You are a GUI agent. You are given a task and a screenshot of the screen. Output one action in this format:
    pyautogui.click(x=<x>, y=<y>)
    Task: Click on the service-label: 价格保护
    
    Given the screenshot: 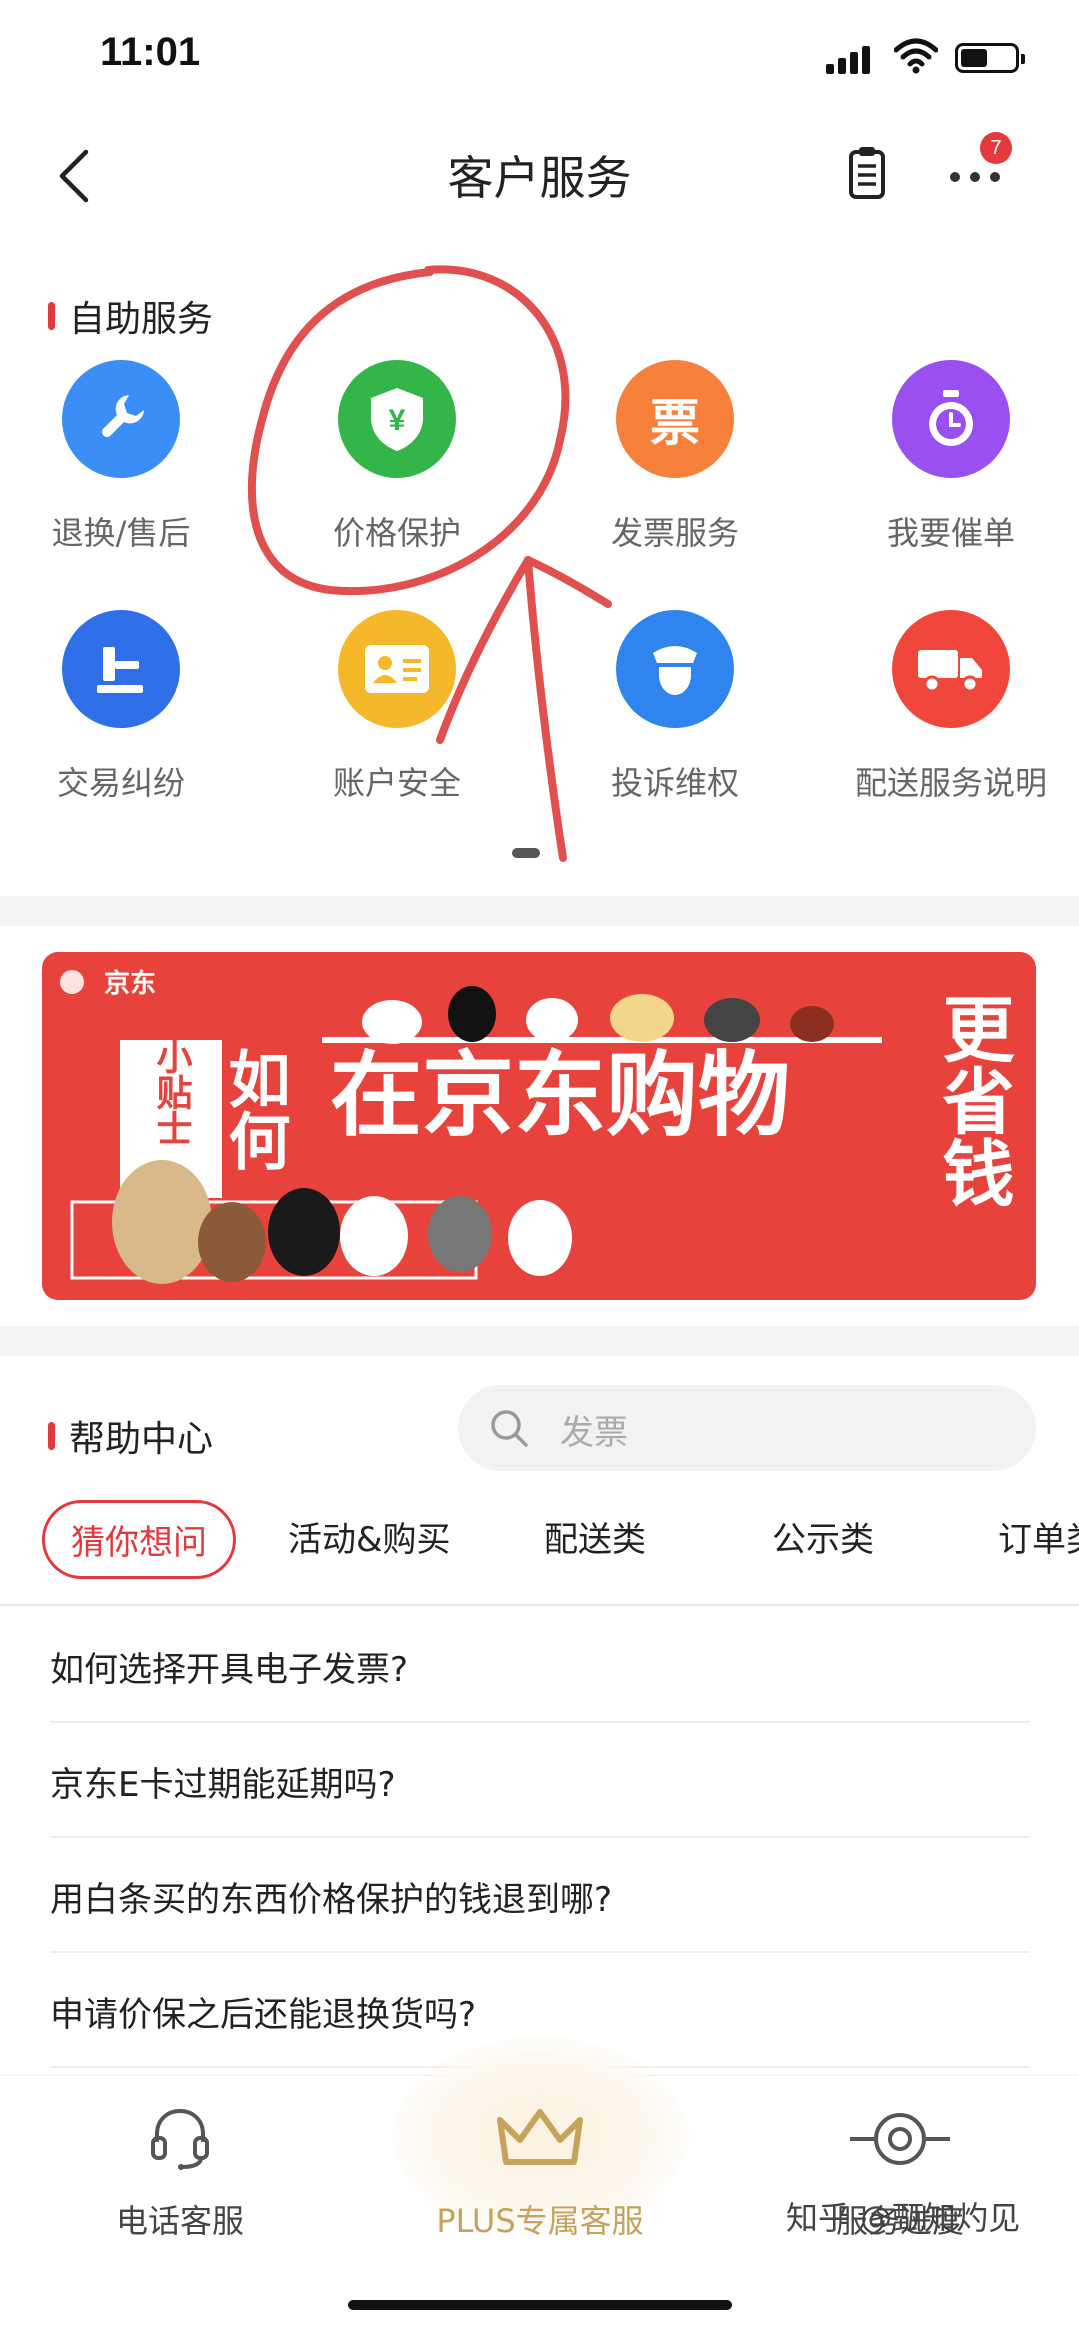 What is the action you would take?
    pyautogui.click(x=396, y=533)
    